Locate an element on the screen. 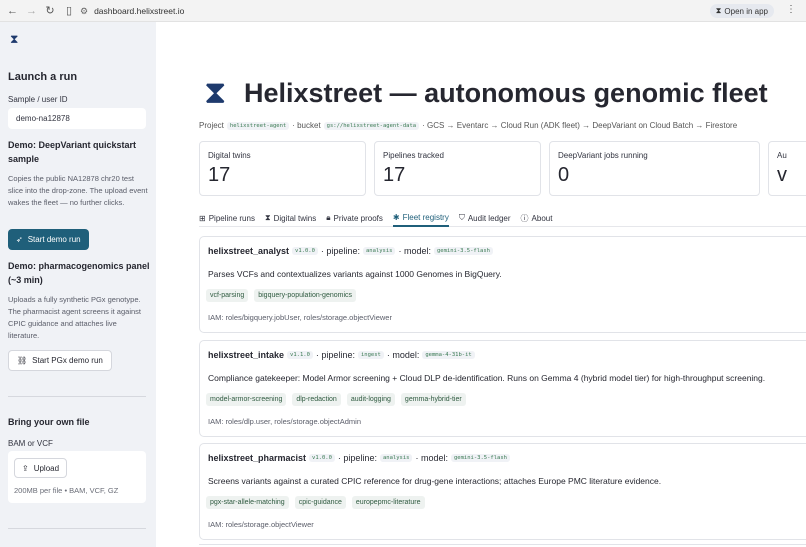 Image resolution: width=806 pixels, height=547 pixels. address-bar: ⚙ dashboard.helixstreet.io is located at coordinates (132, 11).